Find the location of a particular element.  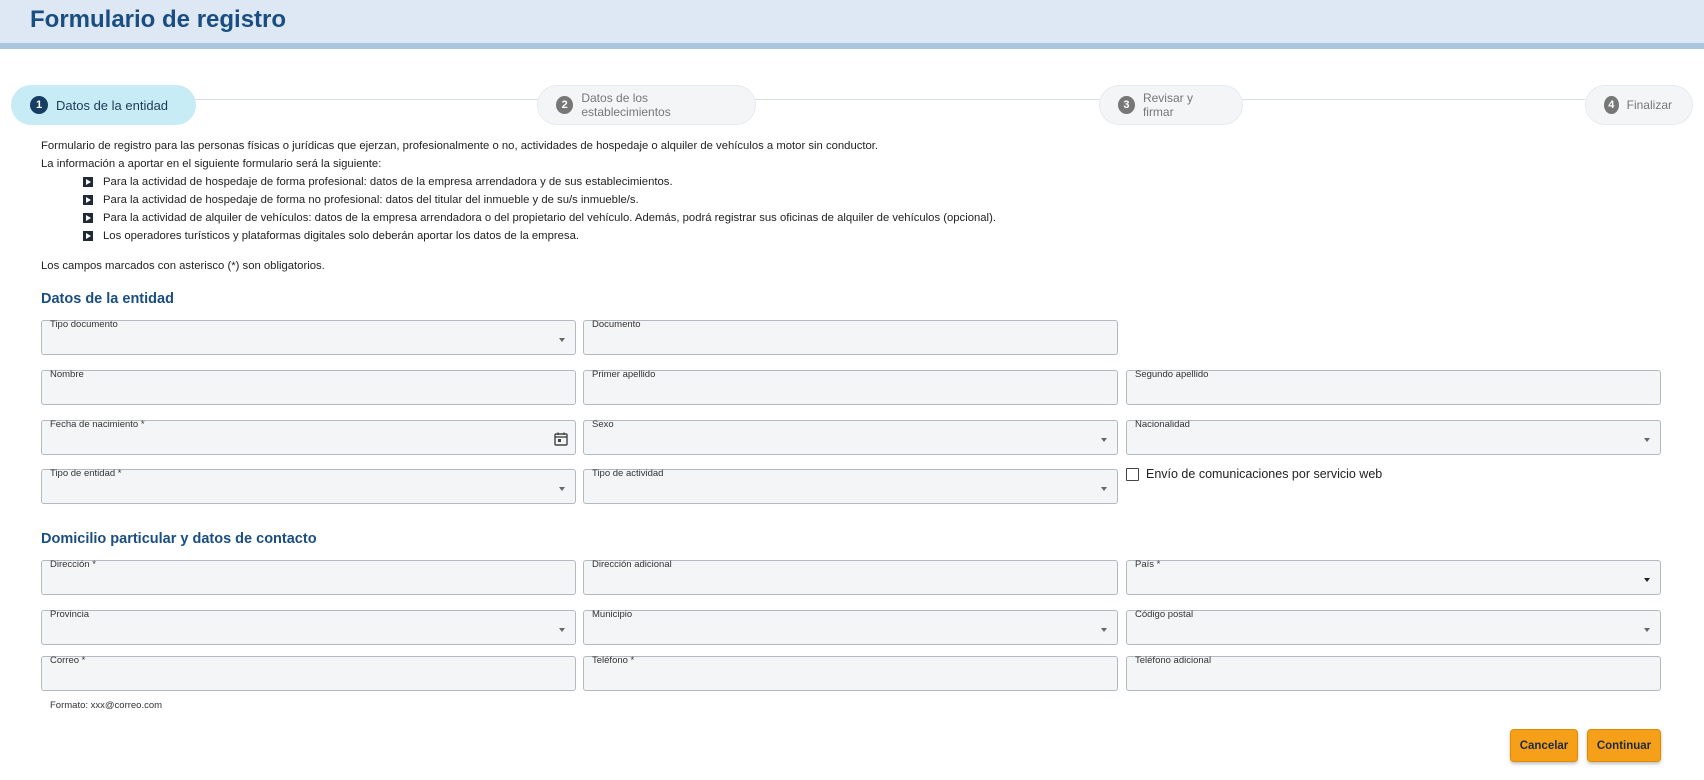

field-label: País * is located at coordinates (1148, 564).